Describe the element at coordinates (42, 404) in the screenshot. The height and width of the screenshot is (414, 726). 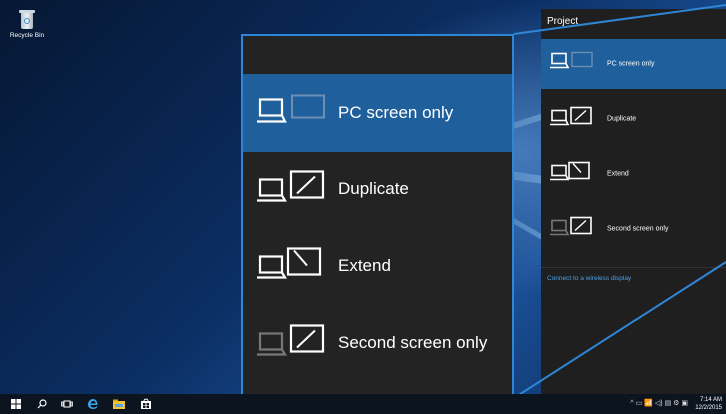
I see `search-icon` at that location.